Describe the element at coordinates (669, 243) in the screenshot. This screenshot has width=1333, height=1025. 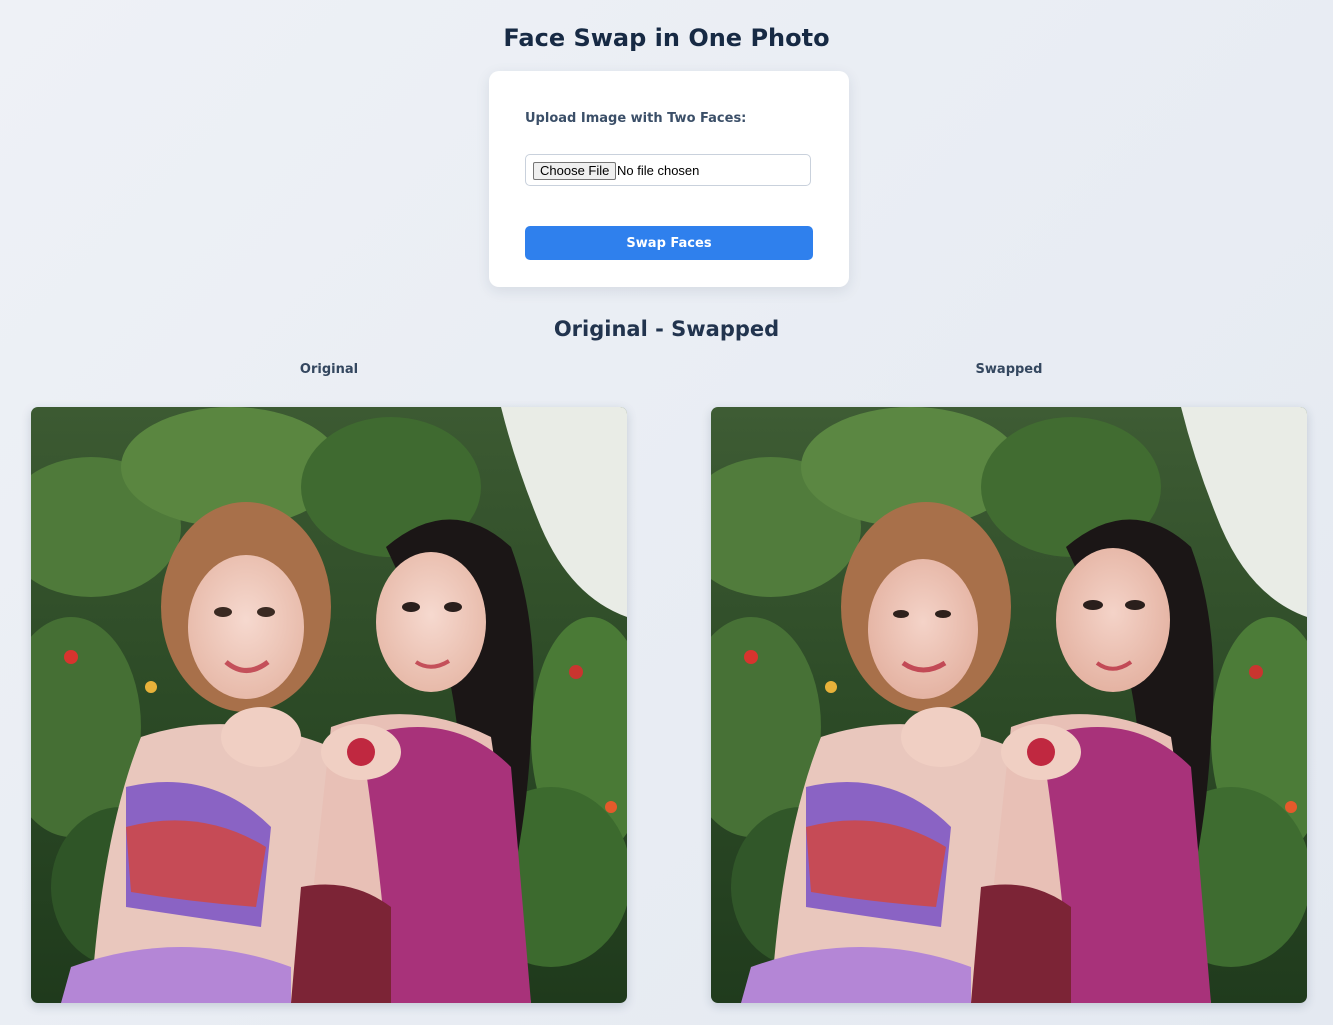
I see `swap-faces-button: Swap Faces` at that location.